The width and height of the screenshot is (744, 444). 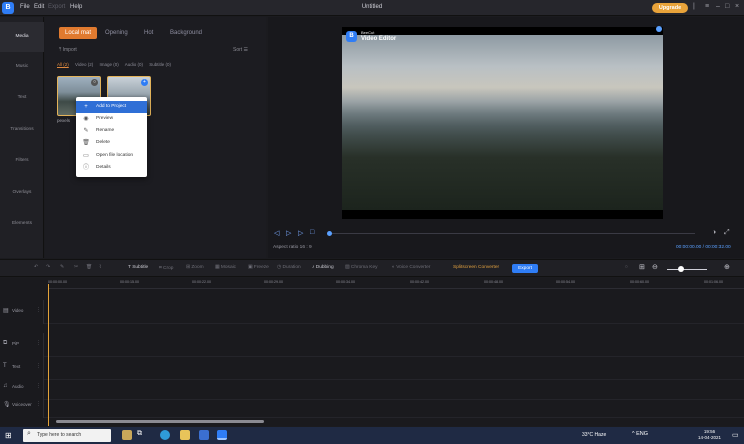 What do you see at coordinates (115, 155) in the screenshot?
I see `menu-item-label: Open file location` at bounding box center [115, 155].